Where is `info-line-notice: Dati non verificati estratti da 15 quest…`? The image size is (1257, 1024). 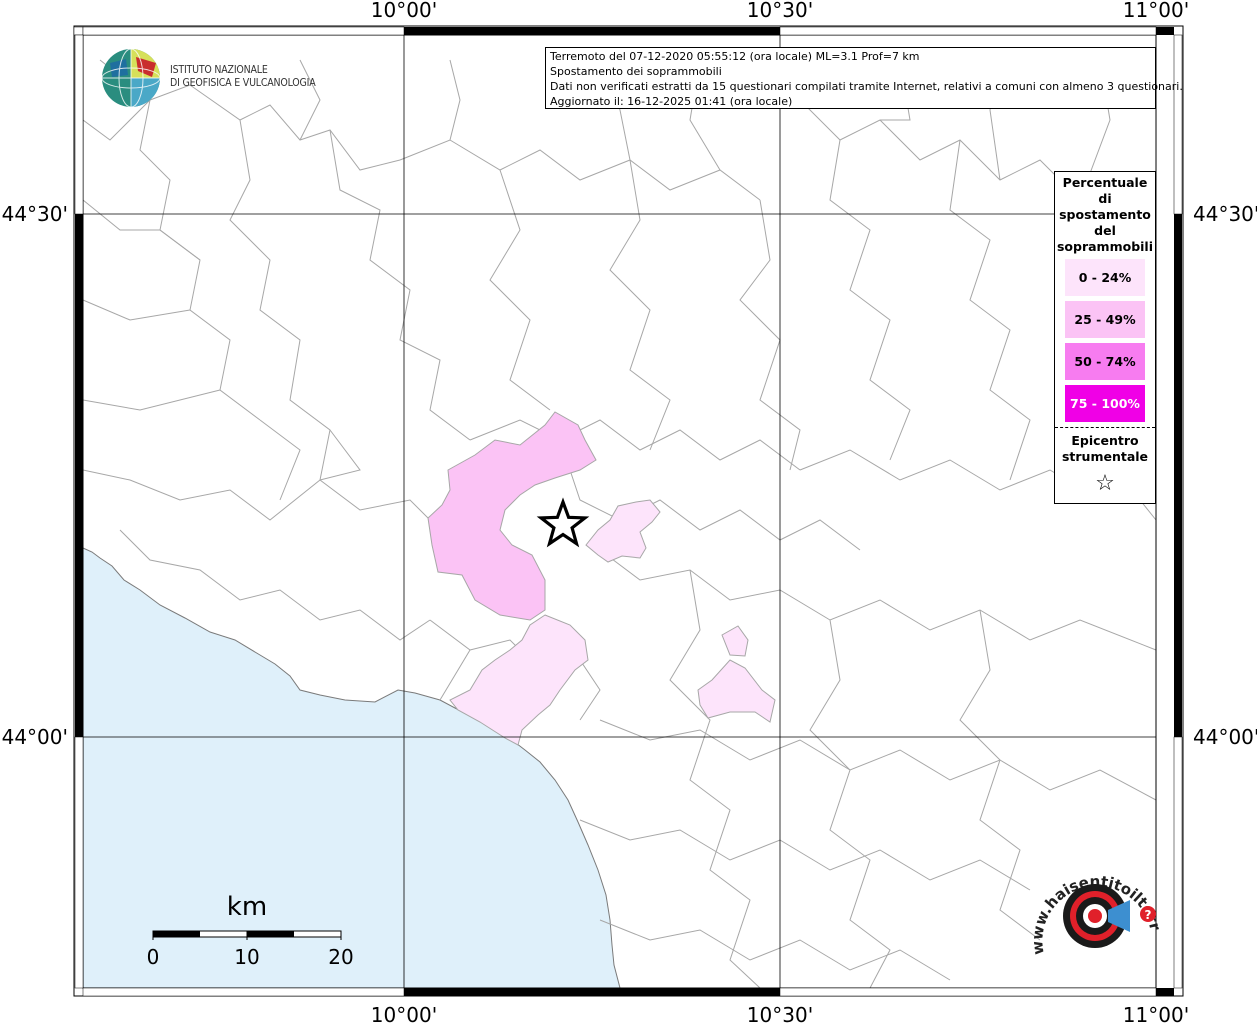
info-line-notice: Dati non verificati estratti da 15 quest… is located at coordinates (866, 86).